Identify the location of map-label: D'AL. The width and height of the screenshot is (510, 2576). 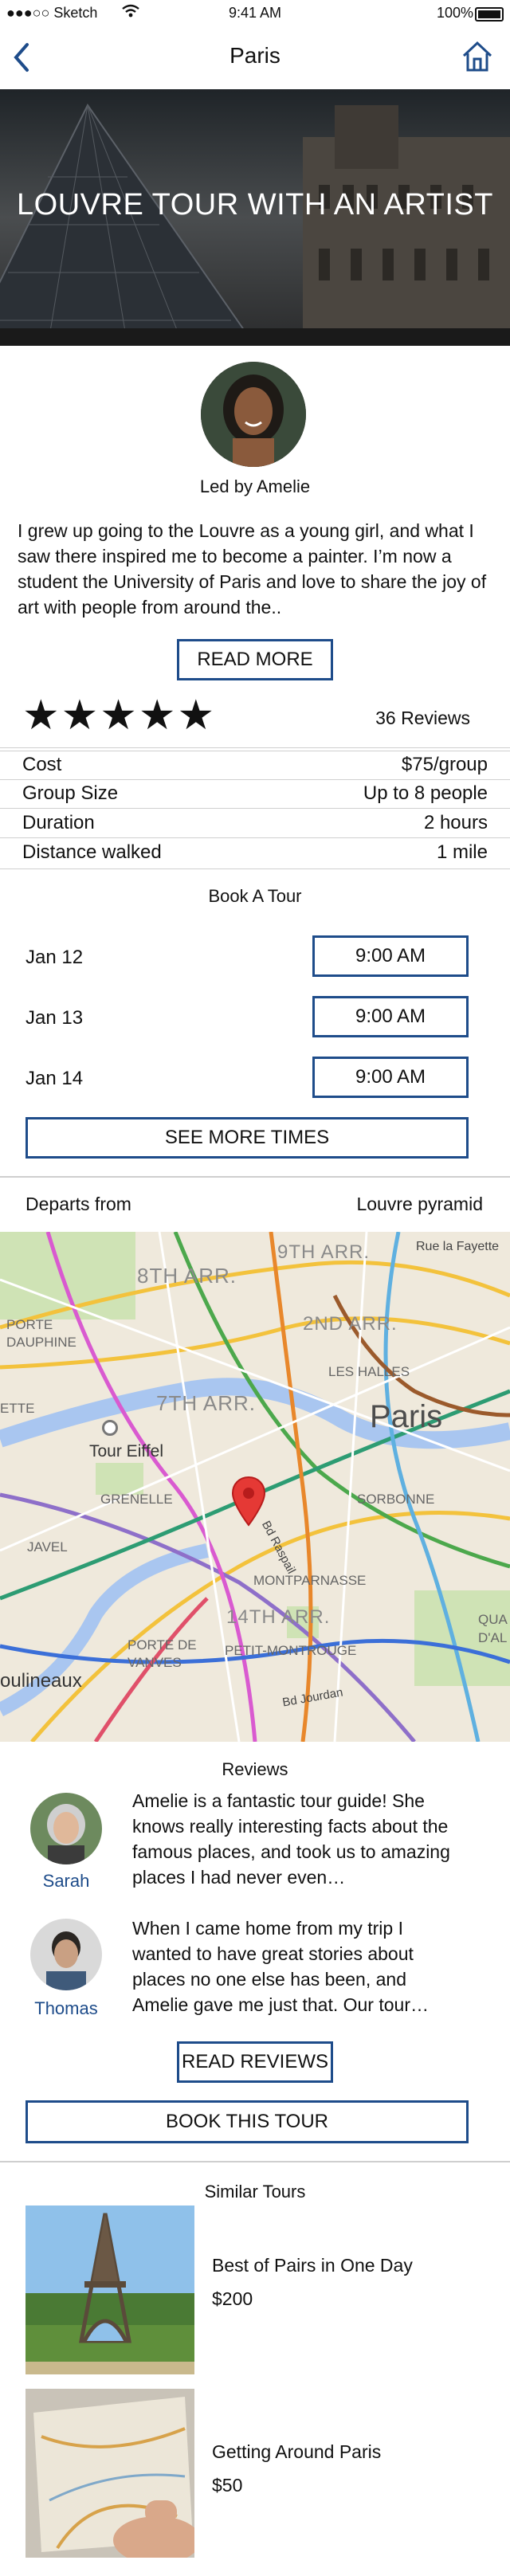
(493, 1638).